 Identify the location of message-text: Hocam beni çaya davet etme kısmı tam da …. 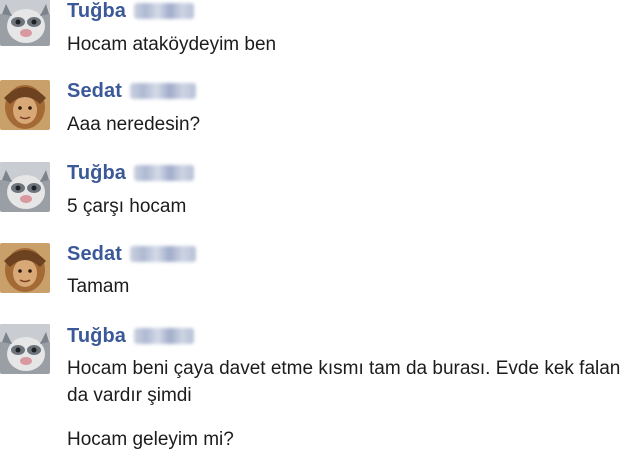
(344, 382).